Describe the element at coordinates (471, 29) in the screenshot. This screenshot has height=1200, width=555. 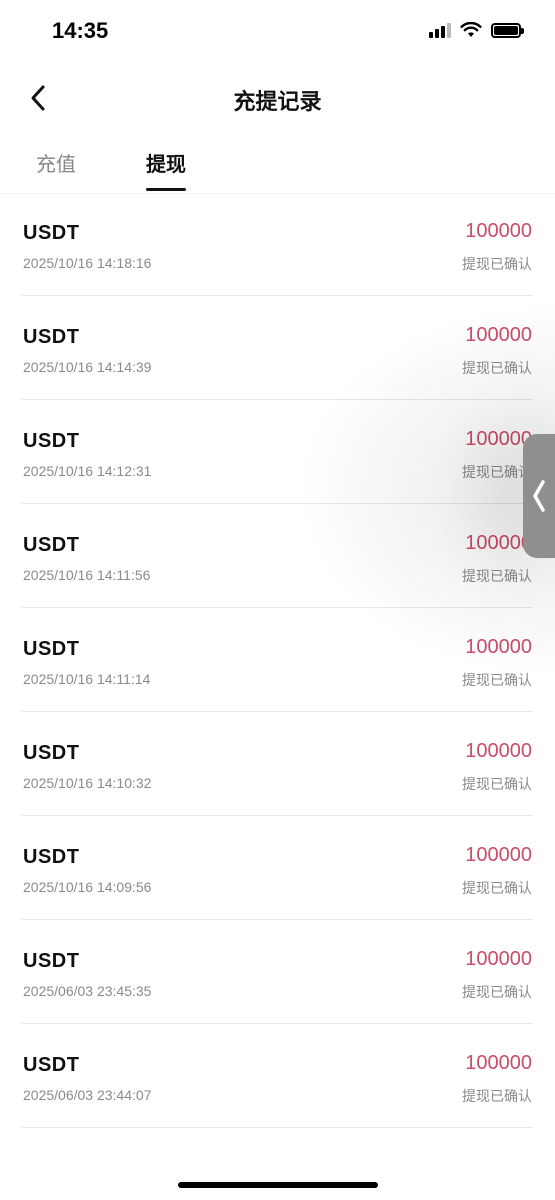
I see `wifi-icon` at that location.